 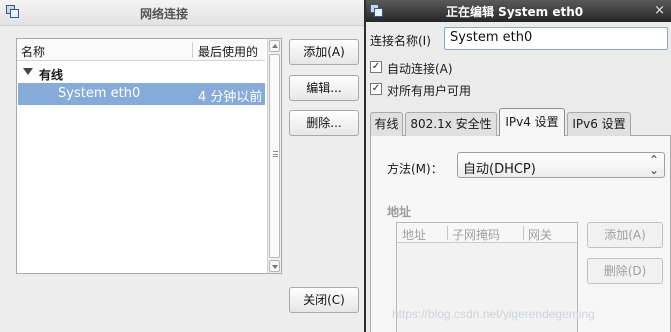 I want to click on scroll-up-icon, so click(x=274, y=46).